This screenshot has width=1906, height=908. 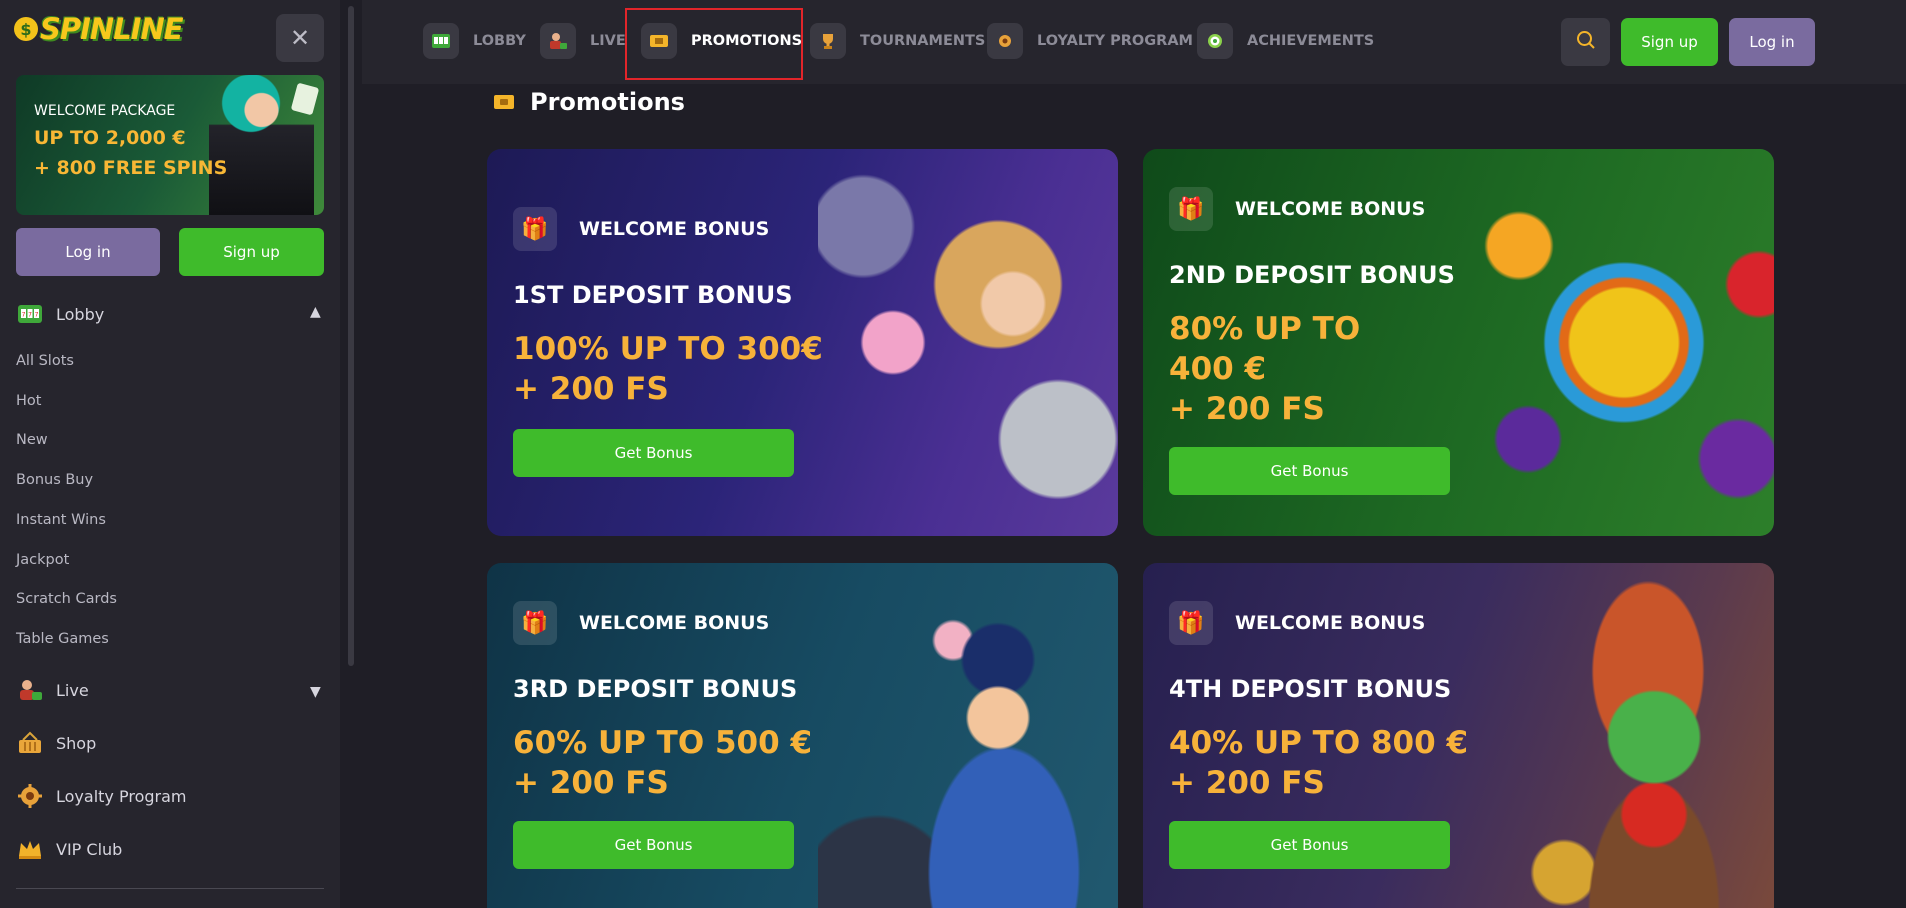 I want to click on sidebar-scrollbar-thumb, so click(x=351, y=336).